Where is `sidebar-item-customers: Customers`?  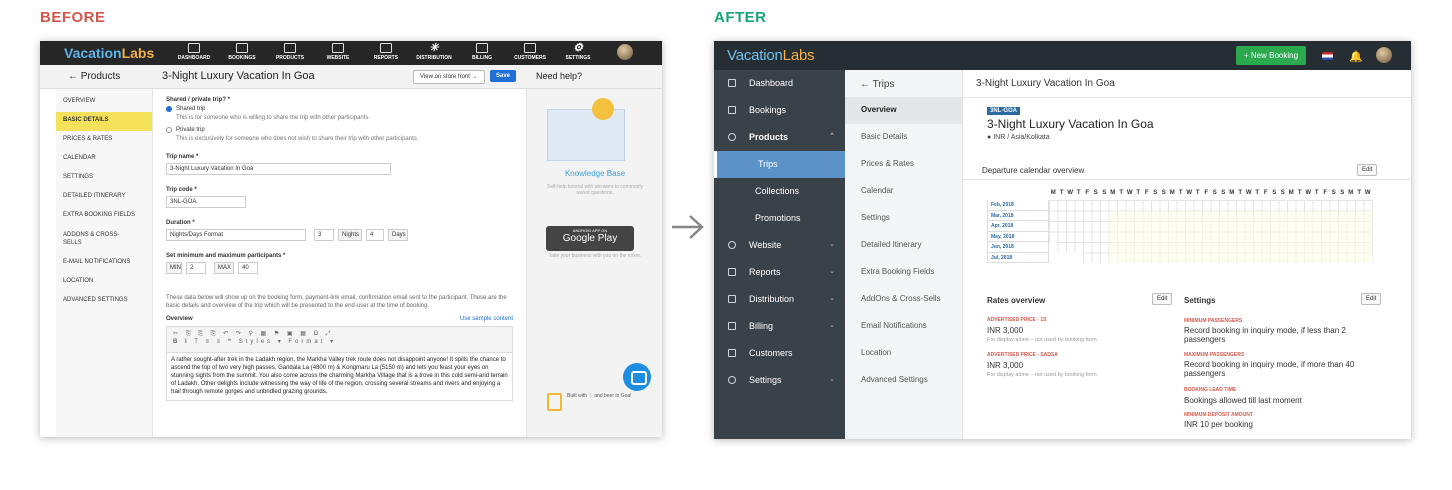
sidebar-item-customers: Customers is located at coordinates (779, 353).